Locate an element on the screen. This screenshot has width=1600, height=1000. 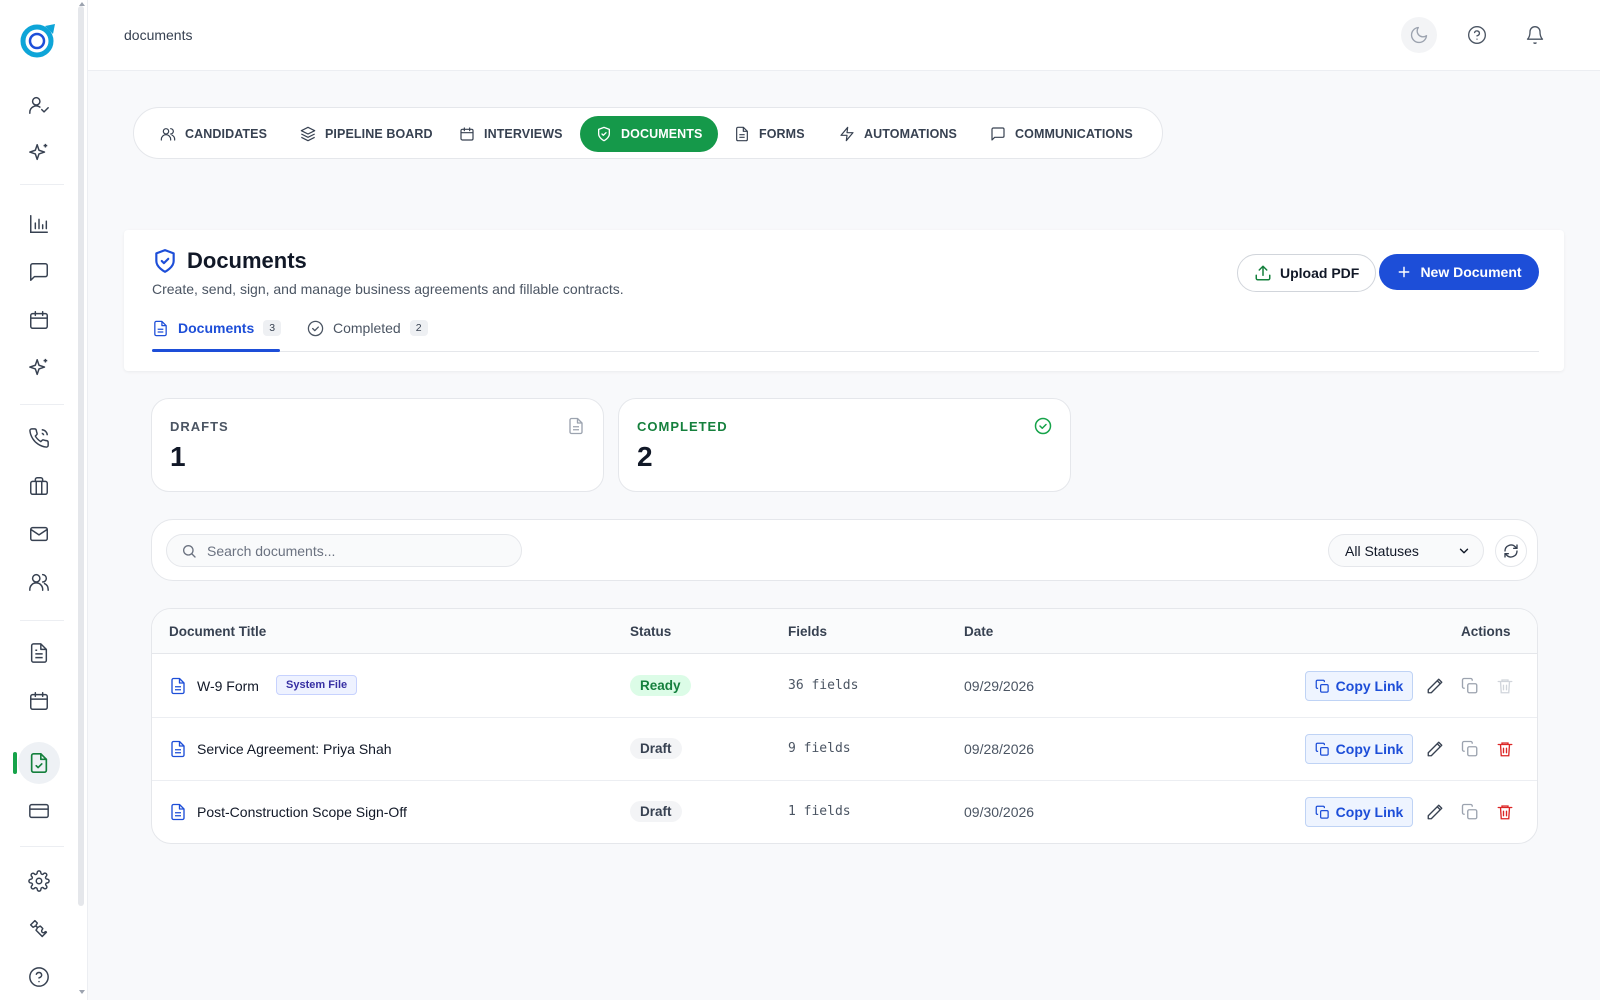
bell-icon is located at coordinates (1535, 35).